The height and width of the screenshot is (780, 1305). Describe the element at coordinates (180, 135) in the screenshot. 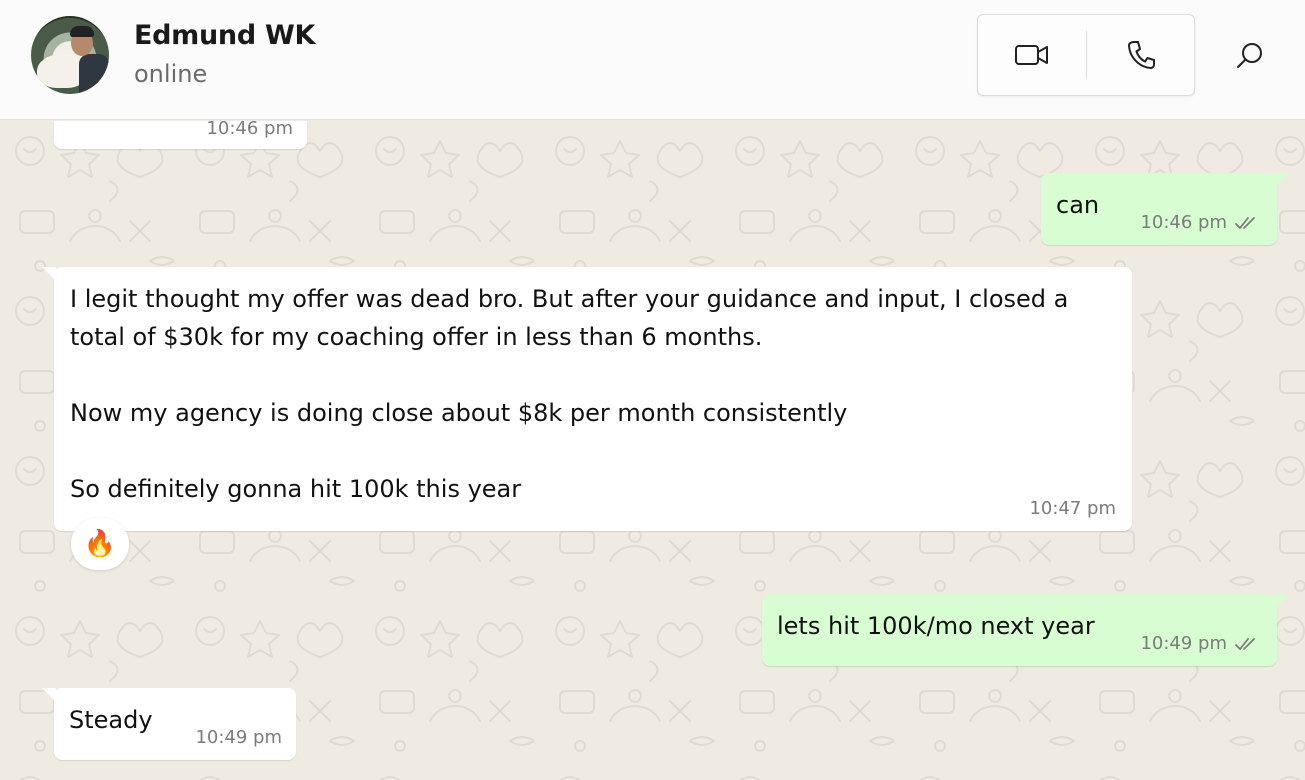

I see `message-bubble-incoming: 10:46 pm` at that location.